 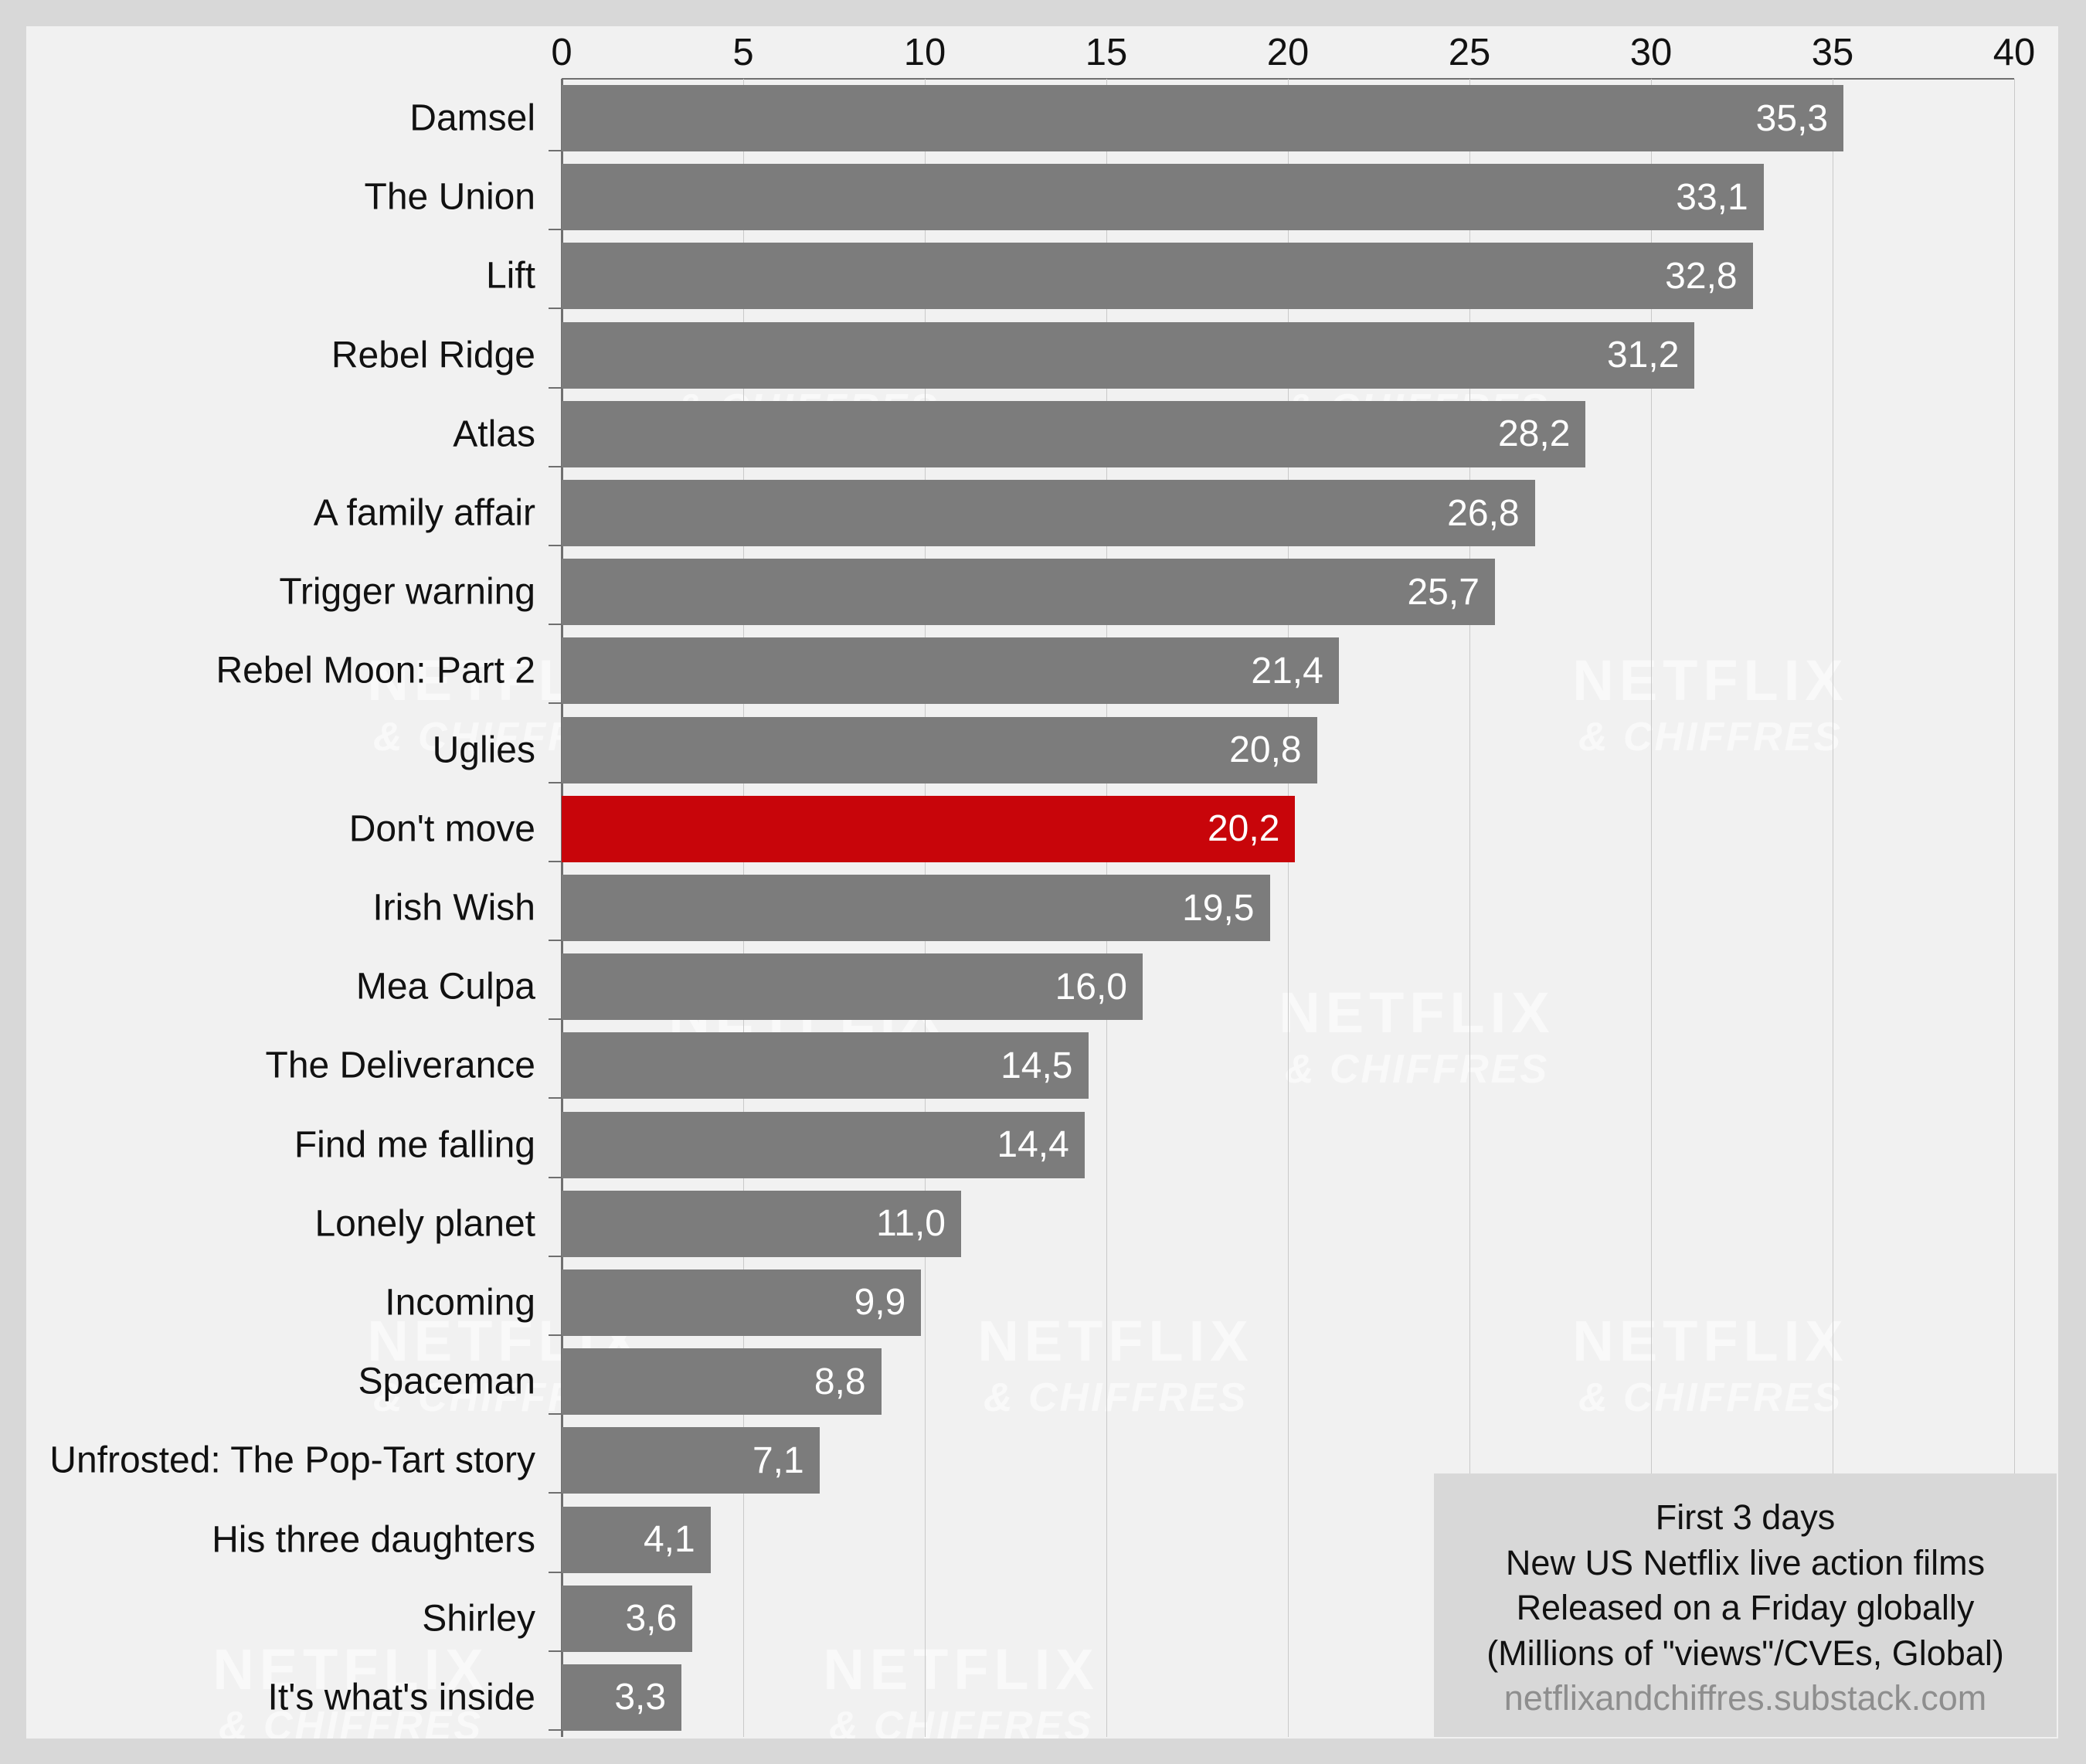 What do you see at coordinates (472, 118) in the screenshot?
I see `category-label: Damsel` at bounding box center [472, 118].